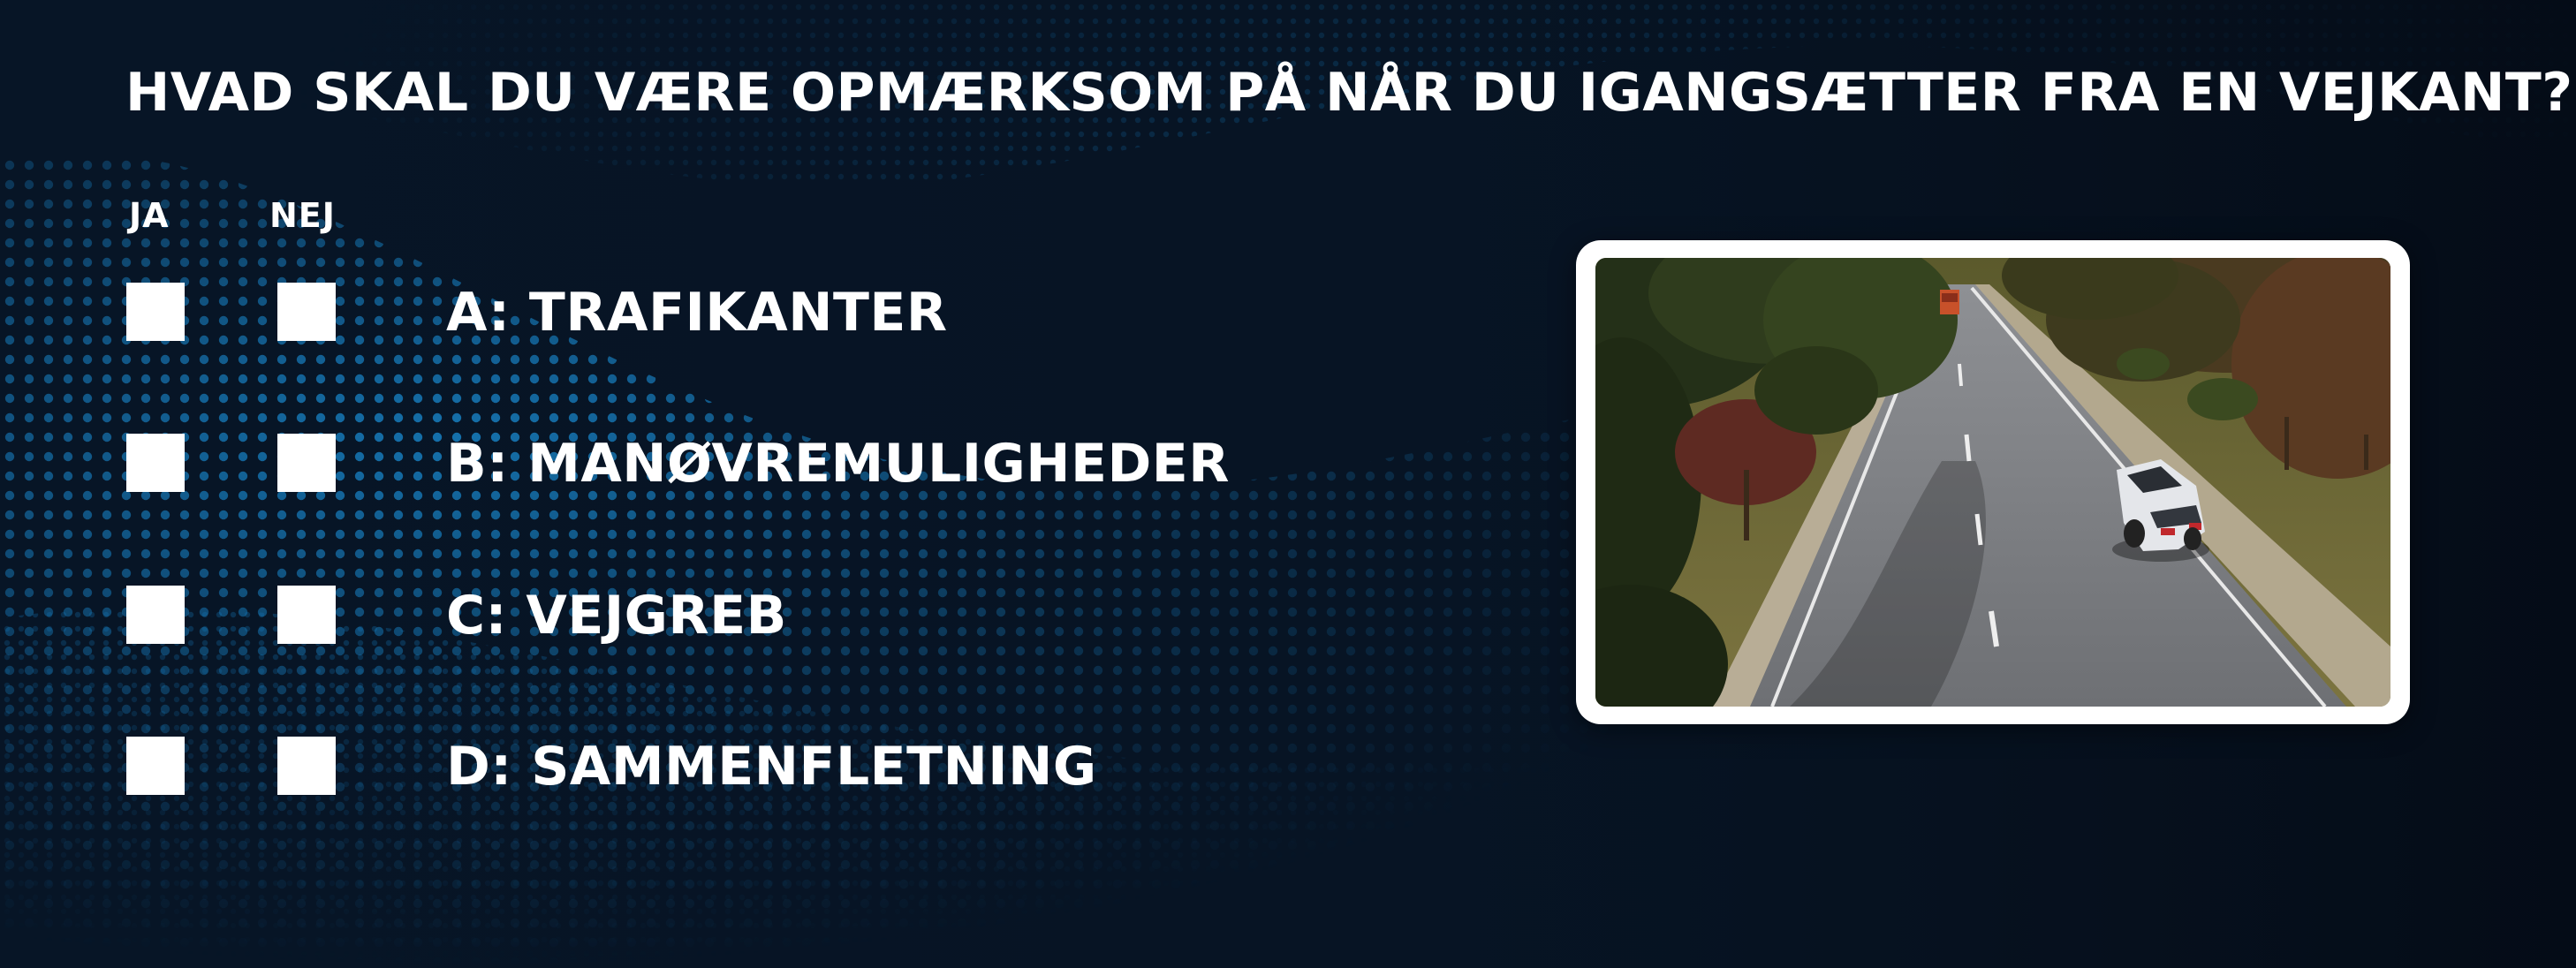  What do you see at coordinates (155, 766) in the screenshot?
I see `checkbox-yes-d` at bounding box center [155, 766].